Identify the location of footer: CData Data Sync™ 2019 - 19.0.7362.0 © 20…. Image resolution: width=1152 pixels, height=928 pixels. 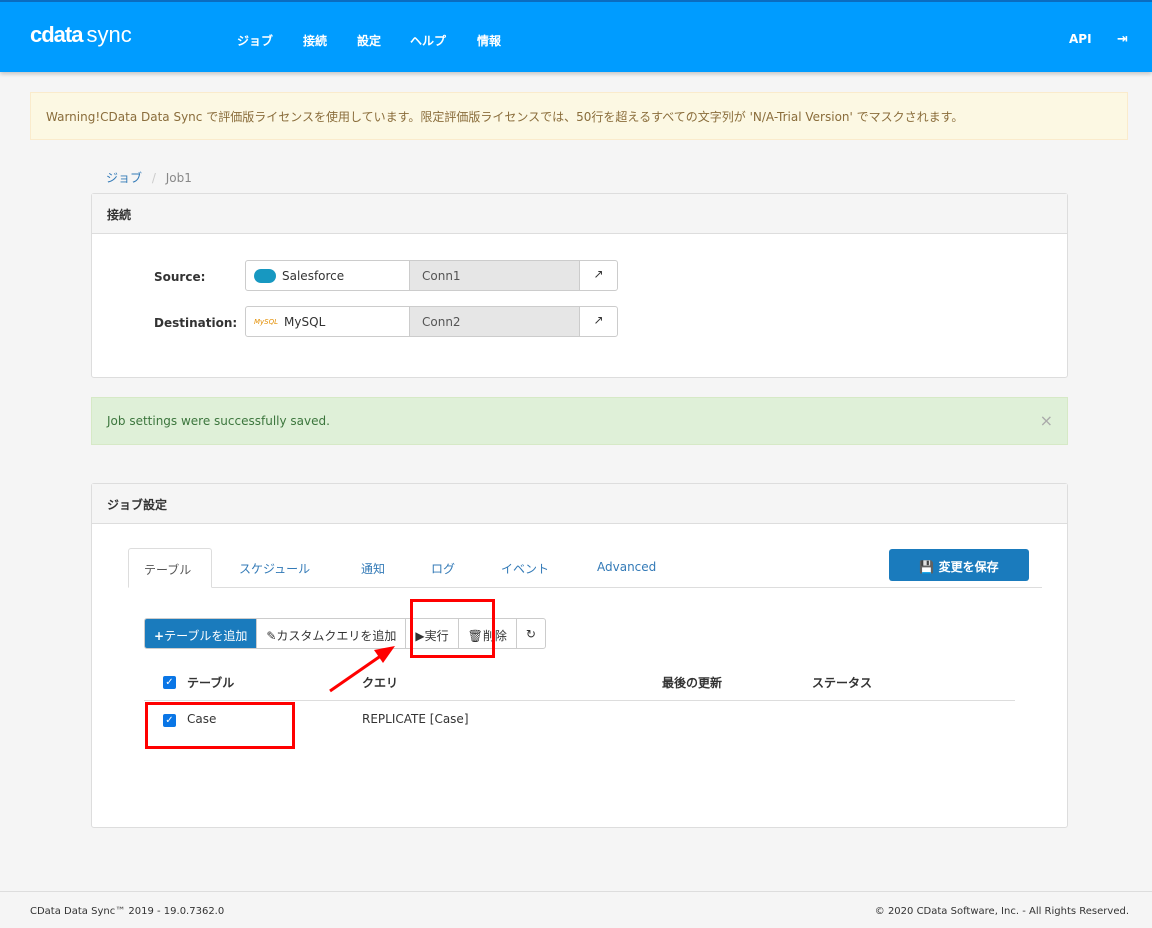
(576, 909).